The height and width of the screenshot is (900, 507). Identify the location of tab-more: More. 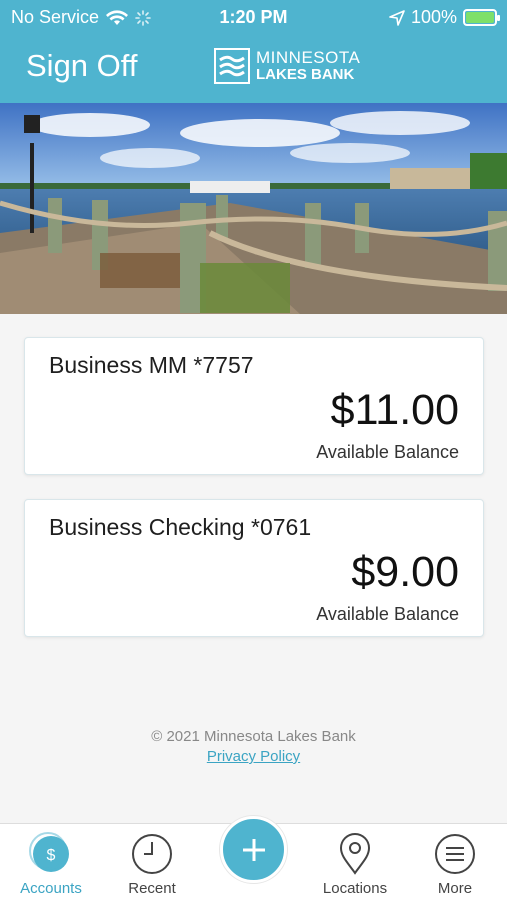
(455, 864).